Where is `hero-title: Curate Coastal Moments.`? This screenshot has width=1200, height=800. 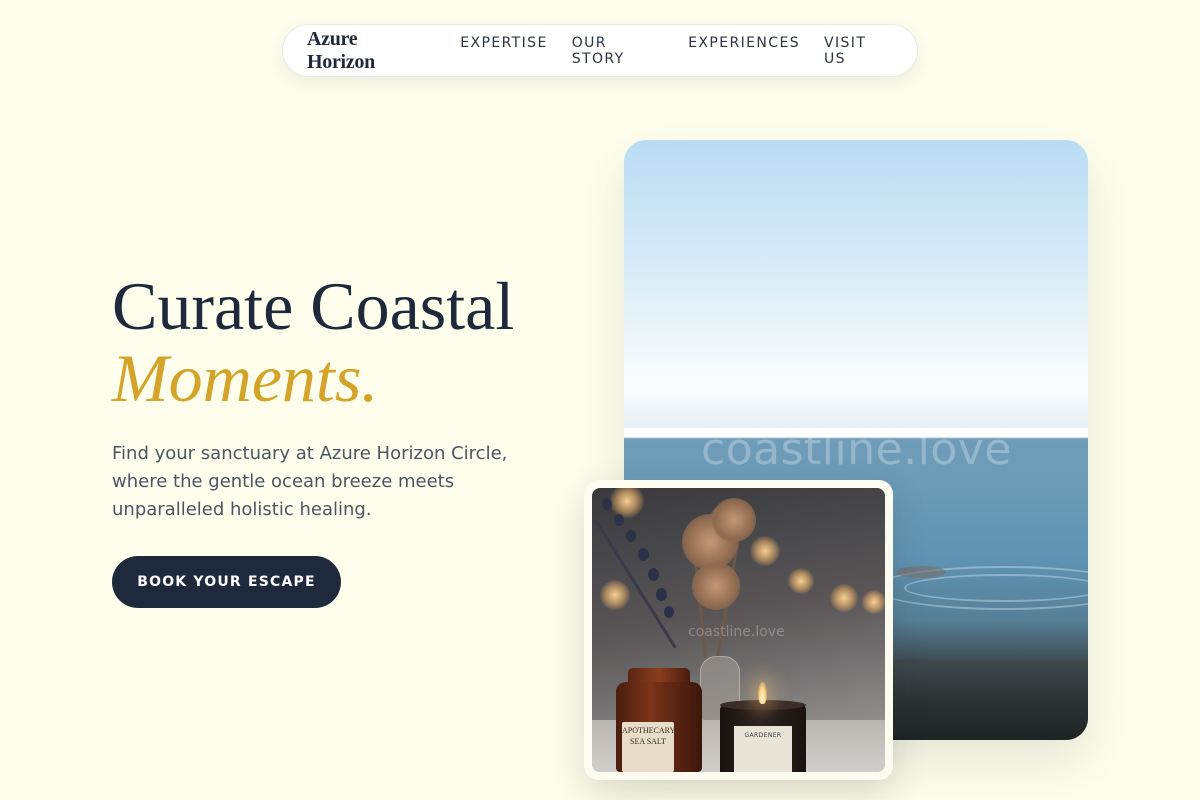 hero-title: Curate Coastal Moments. is located at coordinates (313, 342).